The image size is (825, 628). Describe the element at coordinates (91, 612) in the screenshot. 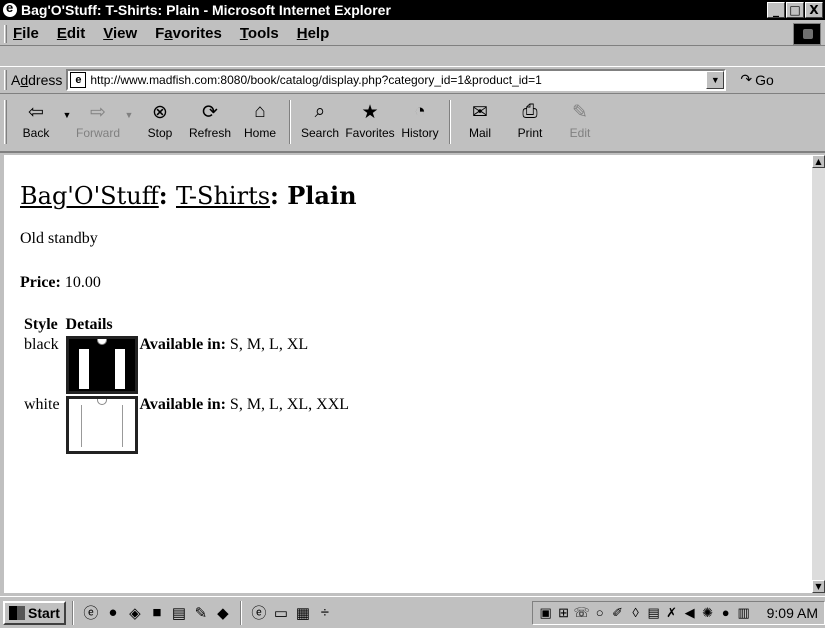

I see `ie-quicklaunch-icon: ⓔ` at that location.